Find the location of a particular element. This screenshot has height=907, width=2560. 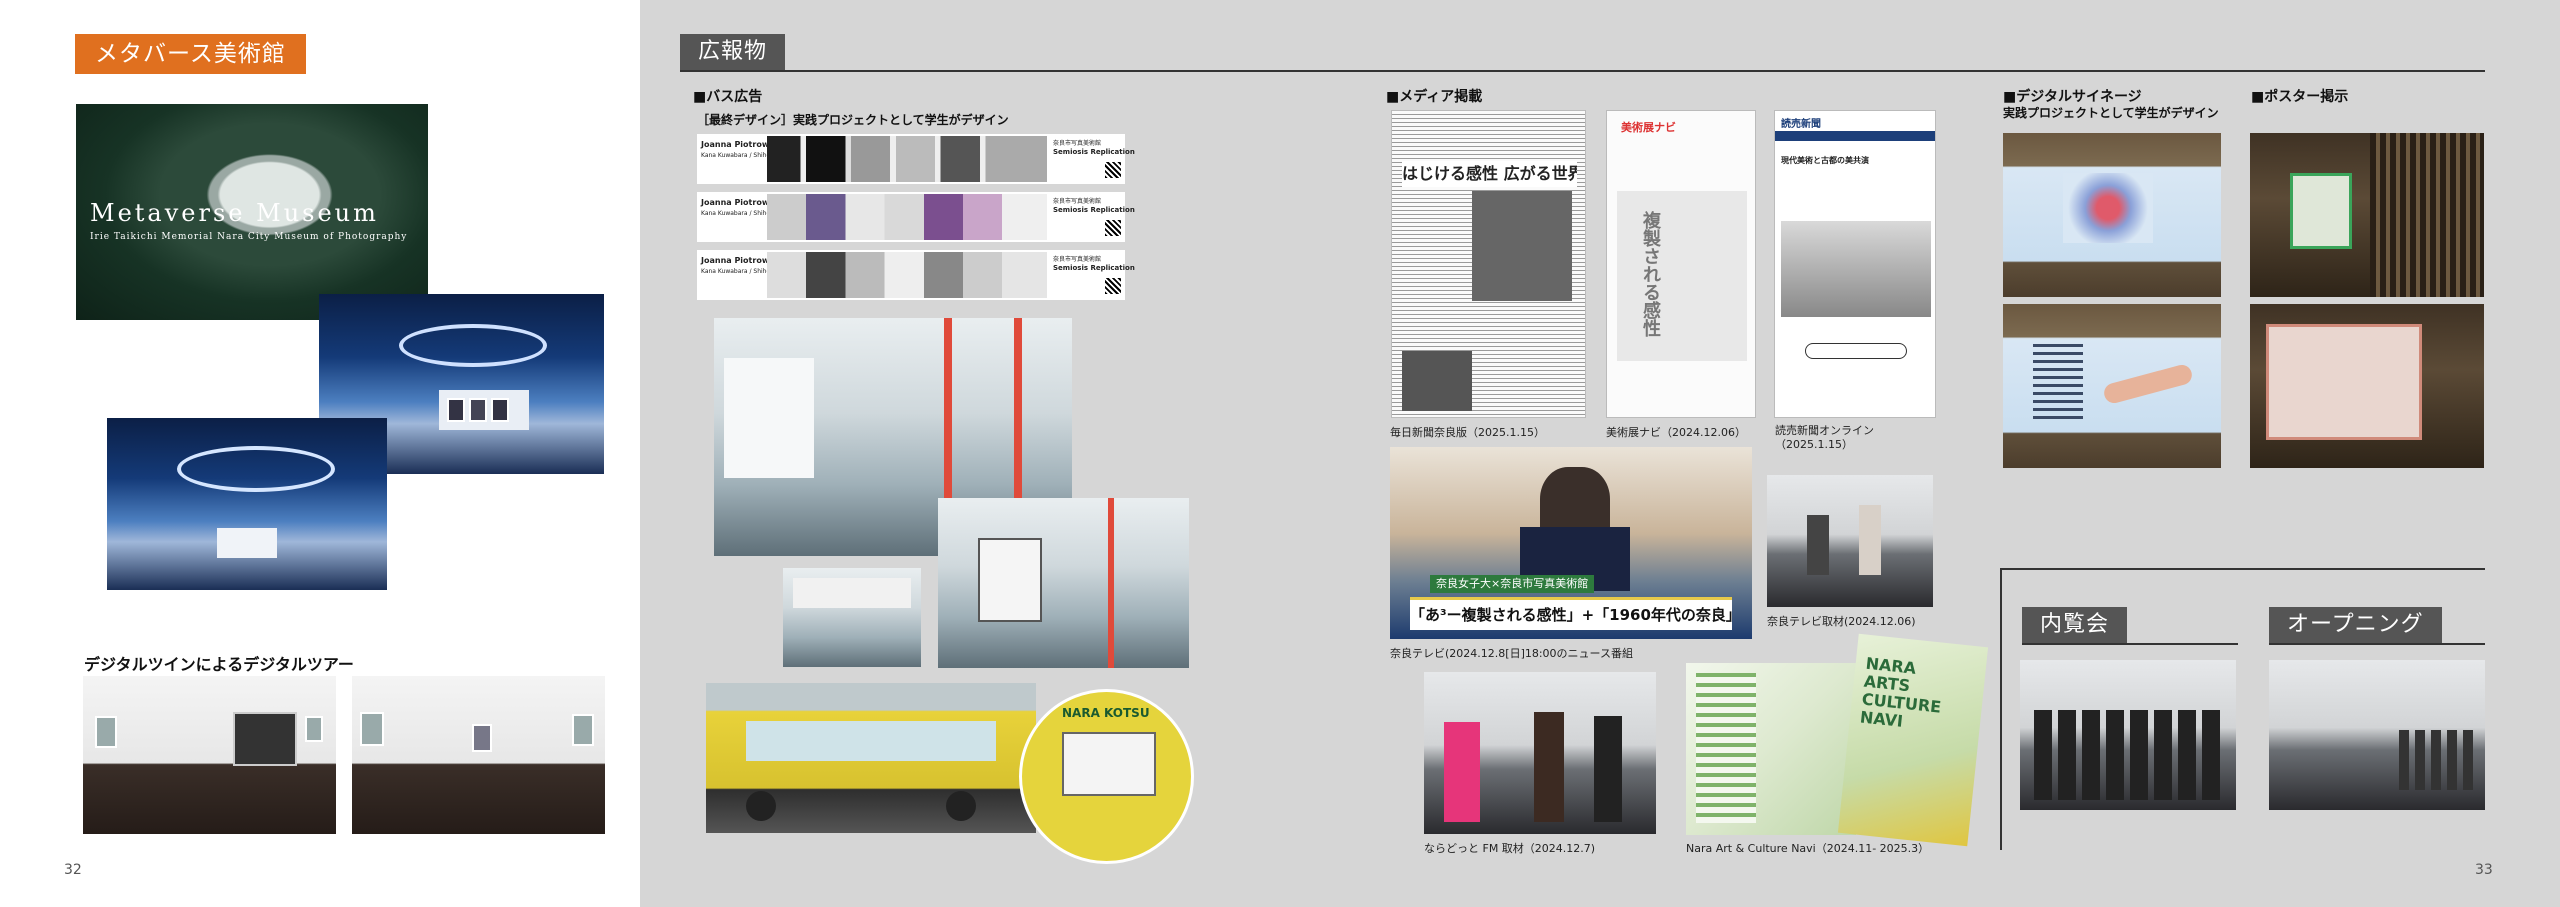

preview-title: 内覧会 is located at coordinates (2075, 625).